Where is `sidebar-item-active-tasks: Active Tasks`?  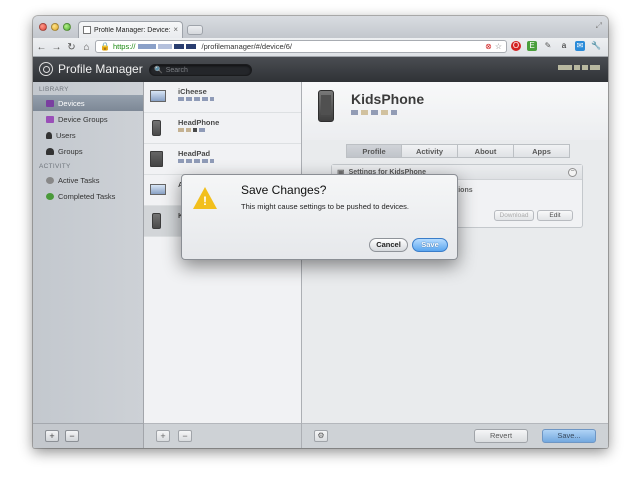 sidebar-item-active-tasks: Active Tasks is located at coordinates (88, 180).